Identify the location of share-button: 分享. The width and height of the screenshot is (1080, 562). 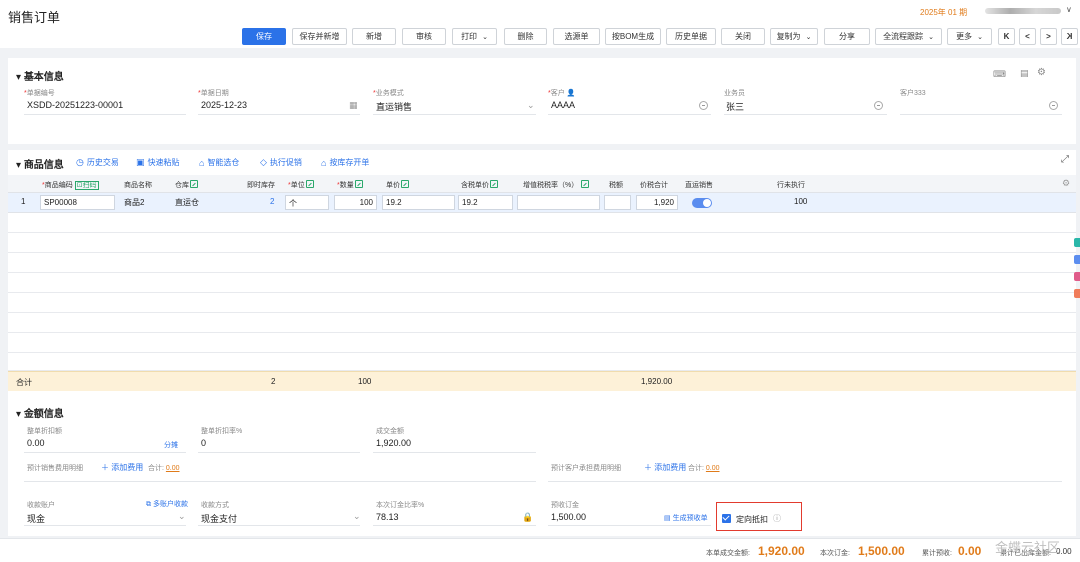
(847, 36).